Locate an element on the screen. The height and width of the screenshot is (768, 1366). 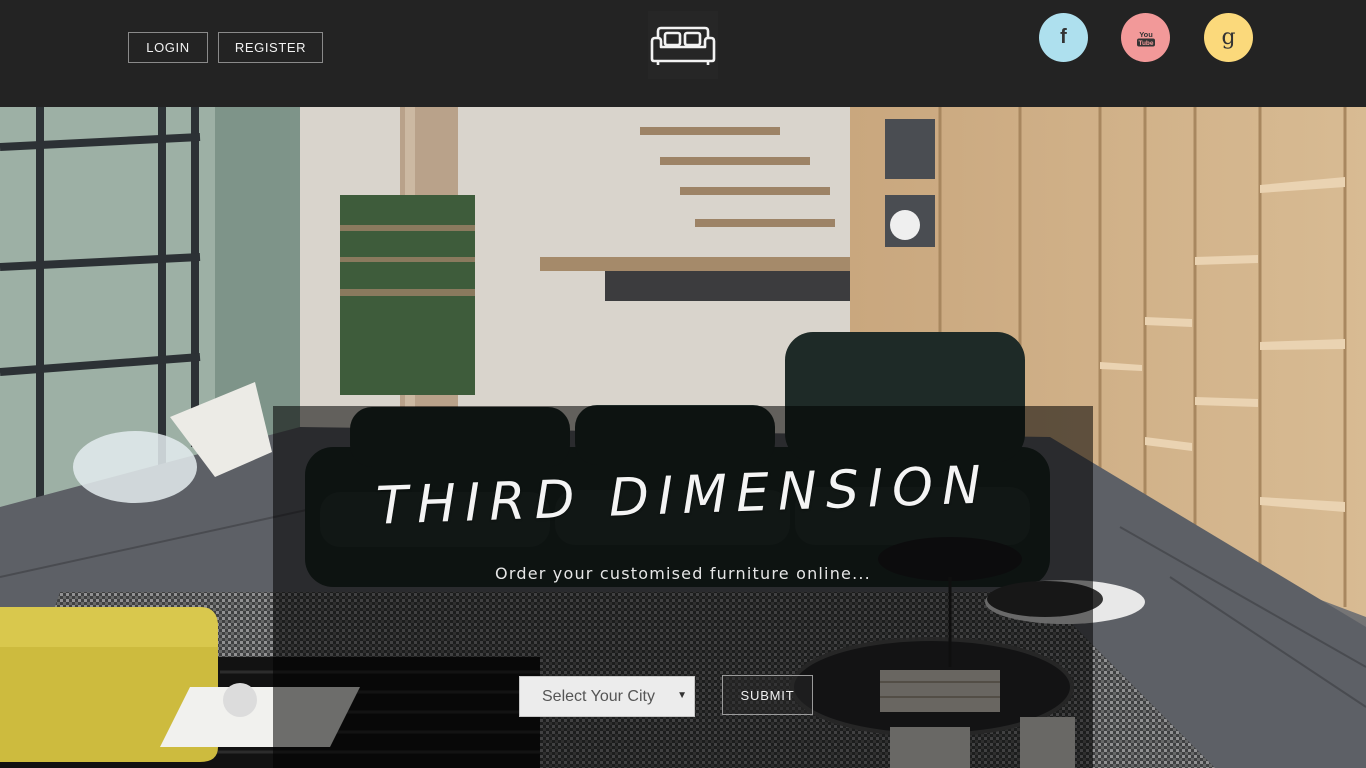
site-title: THIRD DIMENSION is located at coordinates (683, 496).